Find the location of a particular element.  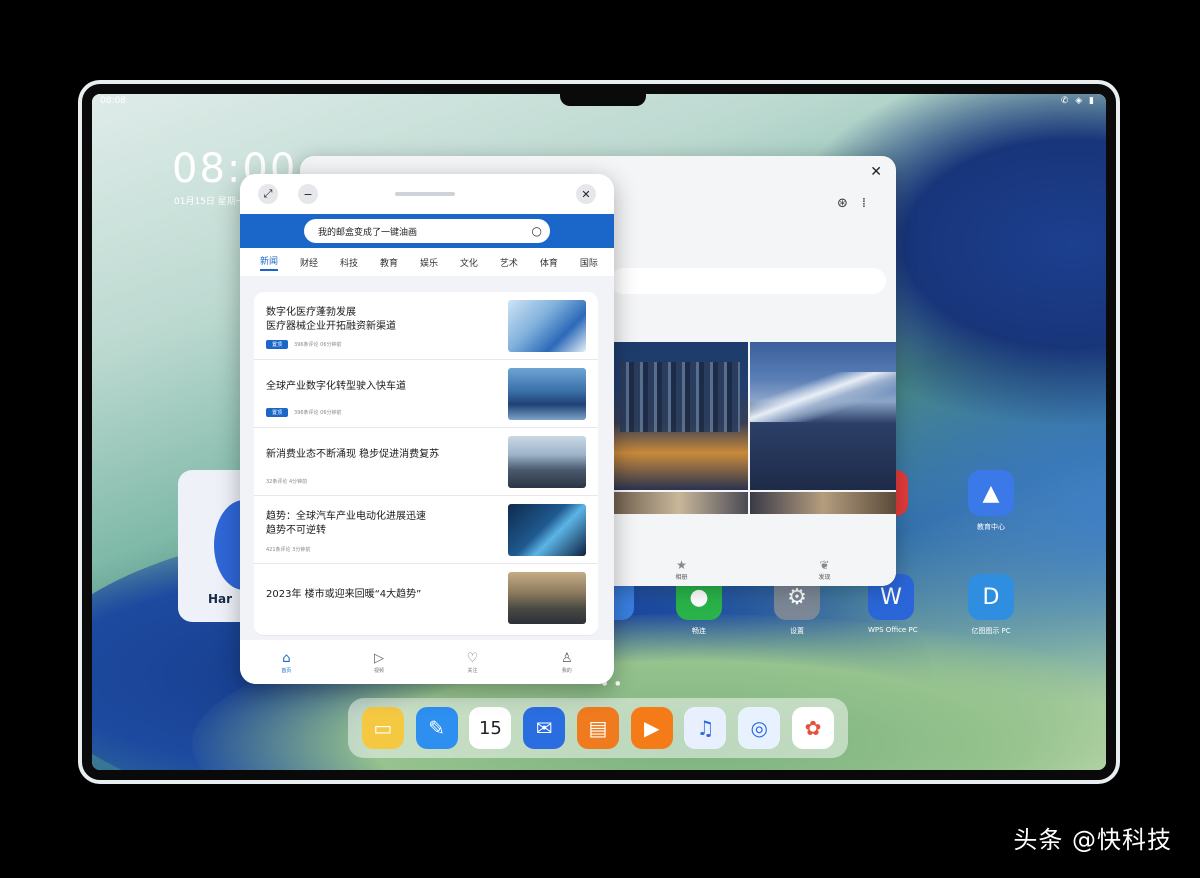

edraw-icon: D is located at coordinates (991, 597).